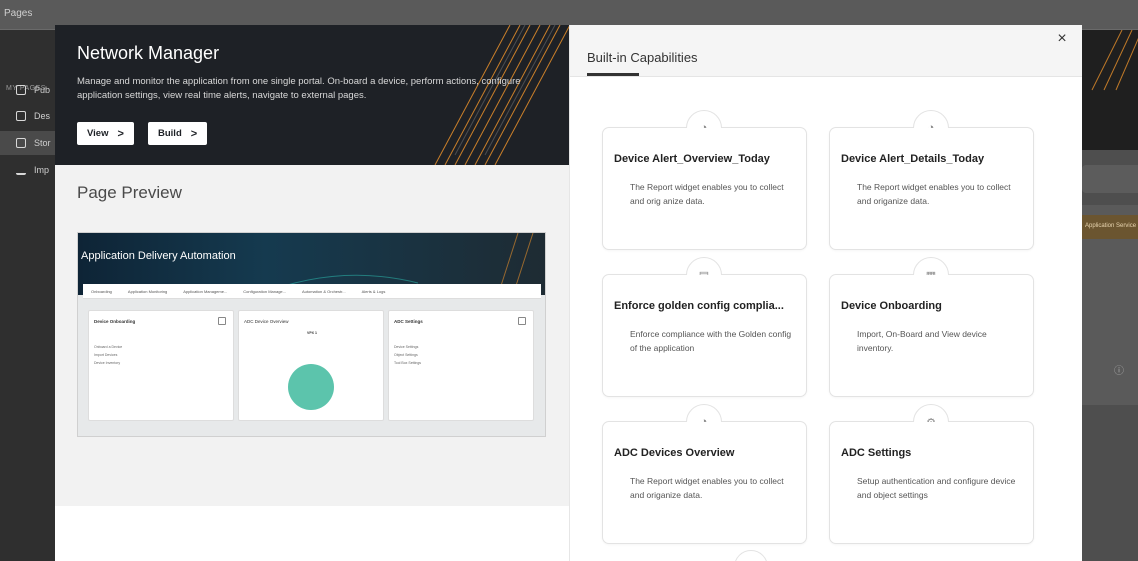 The height and width of the screenshot is (561, 1138). I want to click on thumbnail-card-item: Device Inventory, so click(107, 363).